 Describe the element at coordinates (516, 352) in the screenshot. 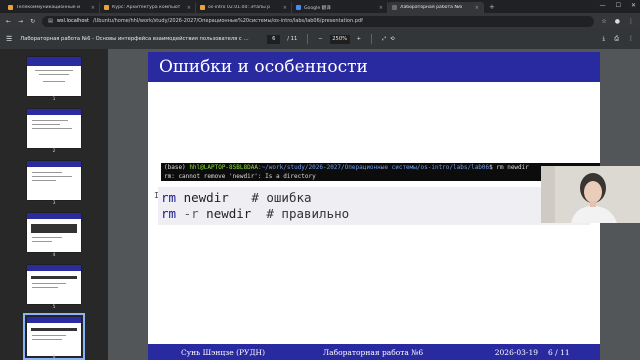

I see `footer-date: 2026-03-19` at that location.